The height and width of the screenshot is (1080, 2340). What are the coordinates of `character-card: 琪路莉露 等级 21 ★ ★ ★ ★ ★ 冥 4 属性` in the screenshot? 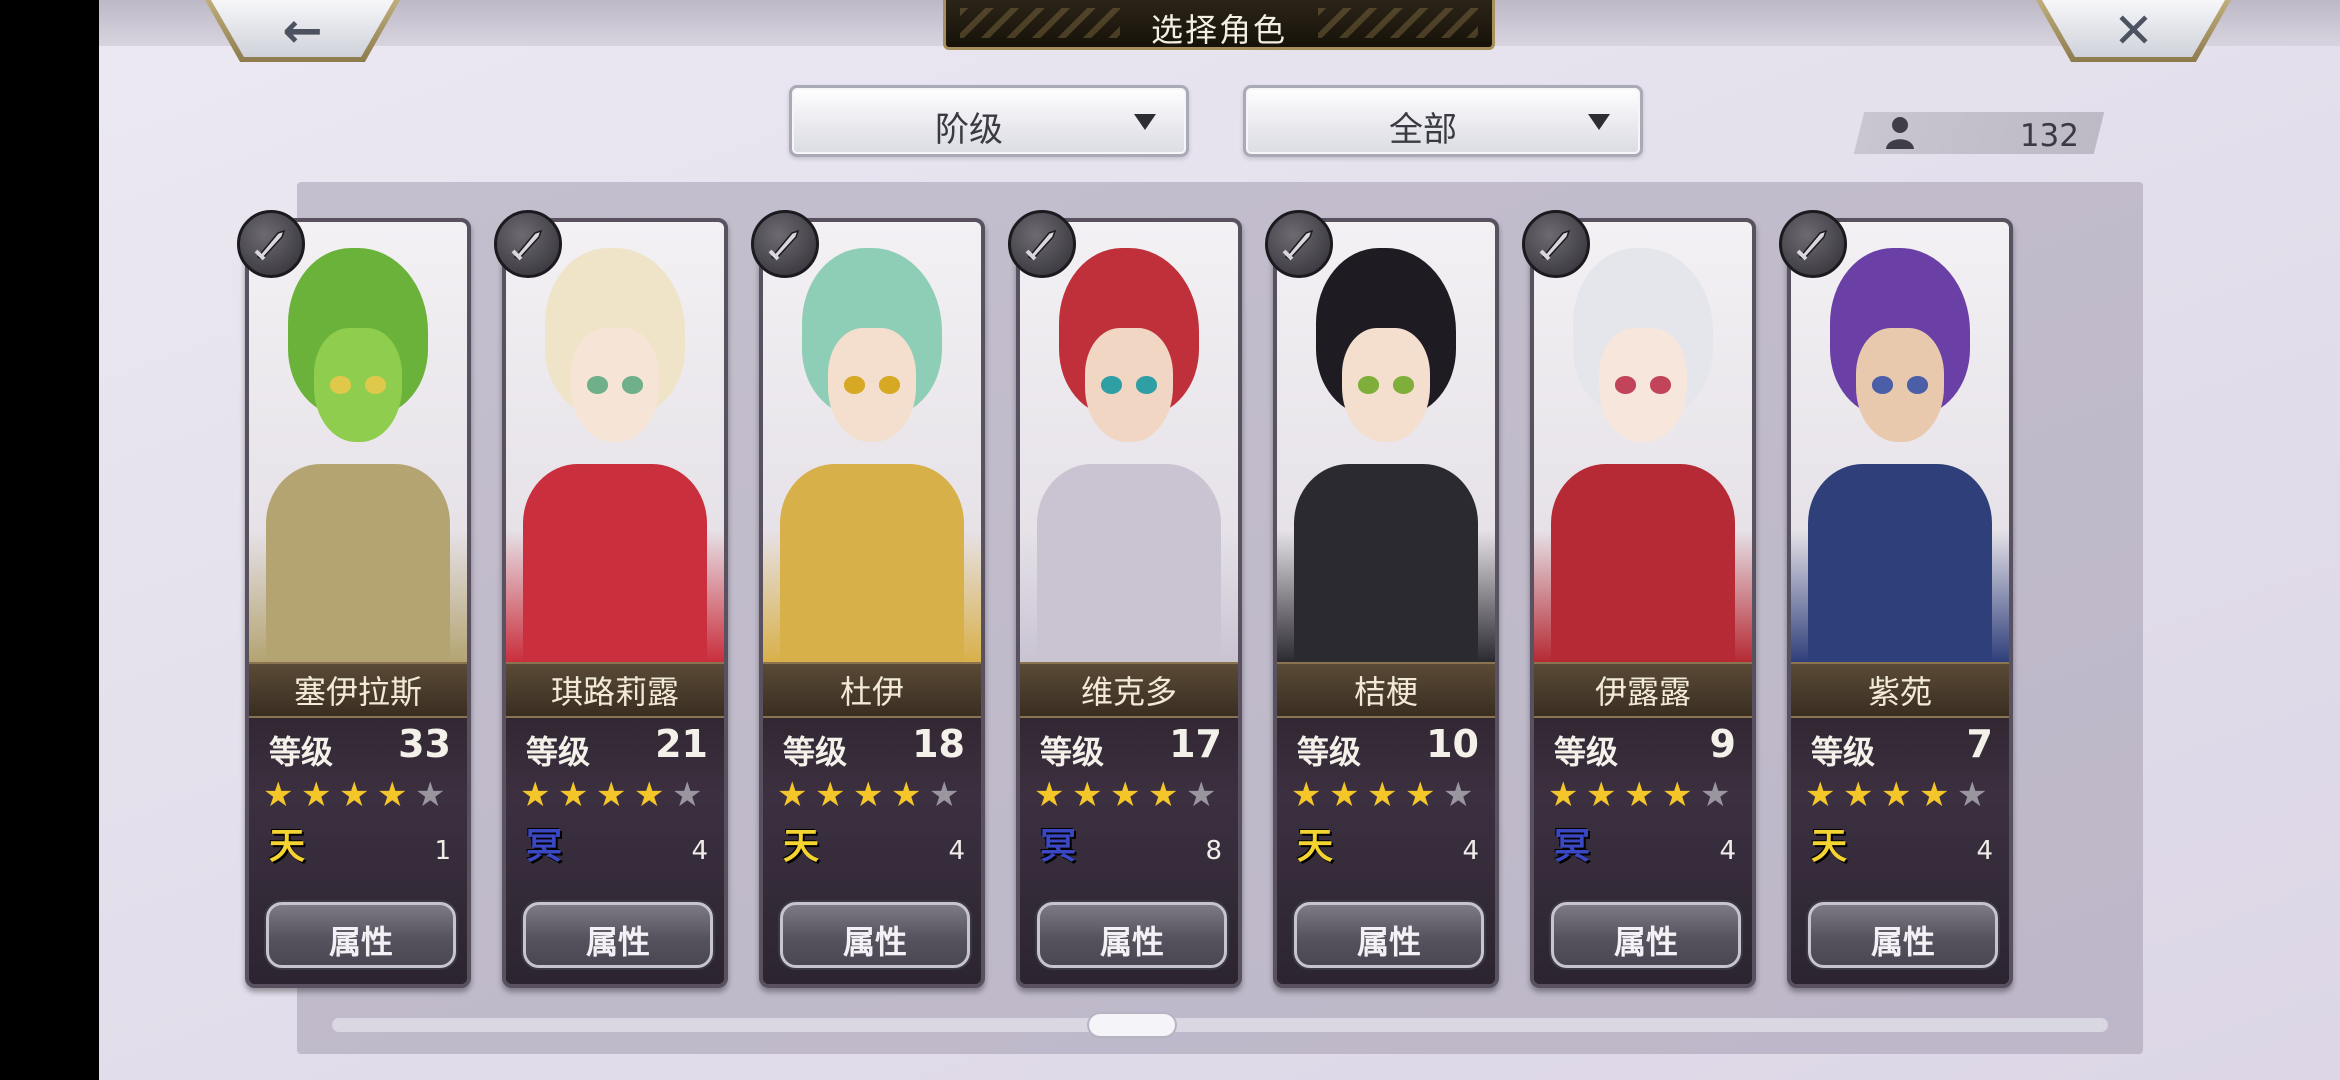 It's located at (611, 599).